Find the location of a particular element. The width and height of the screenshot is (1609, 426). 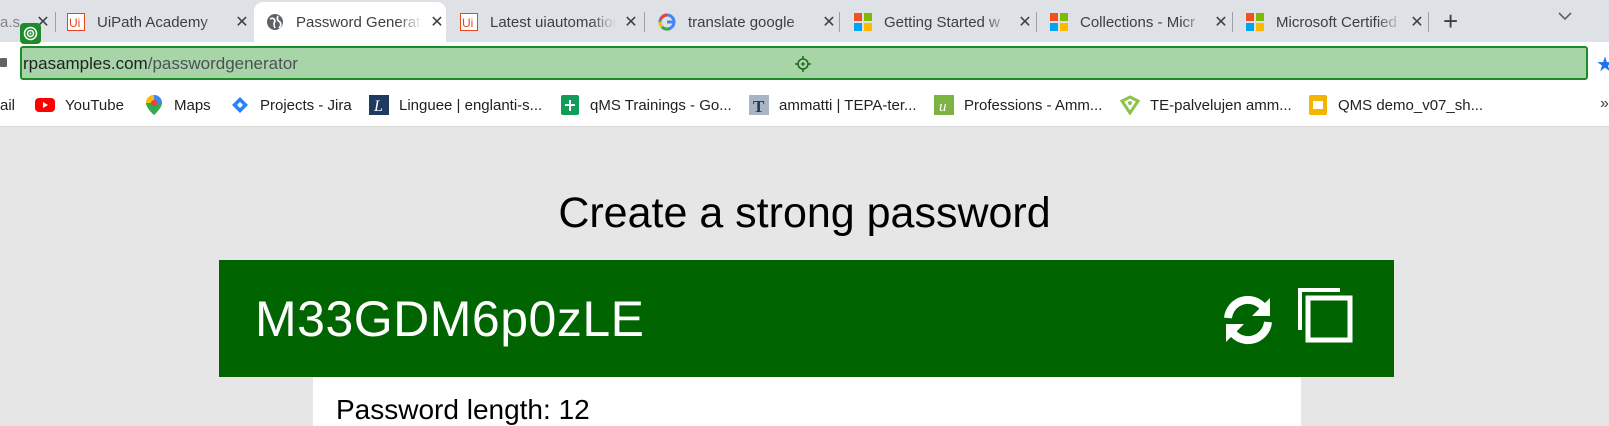

tab-translate-google: translate google ✕ is located at coordinates (748, 22).